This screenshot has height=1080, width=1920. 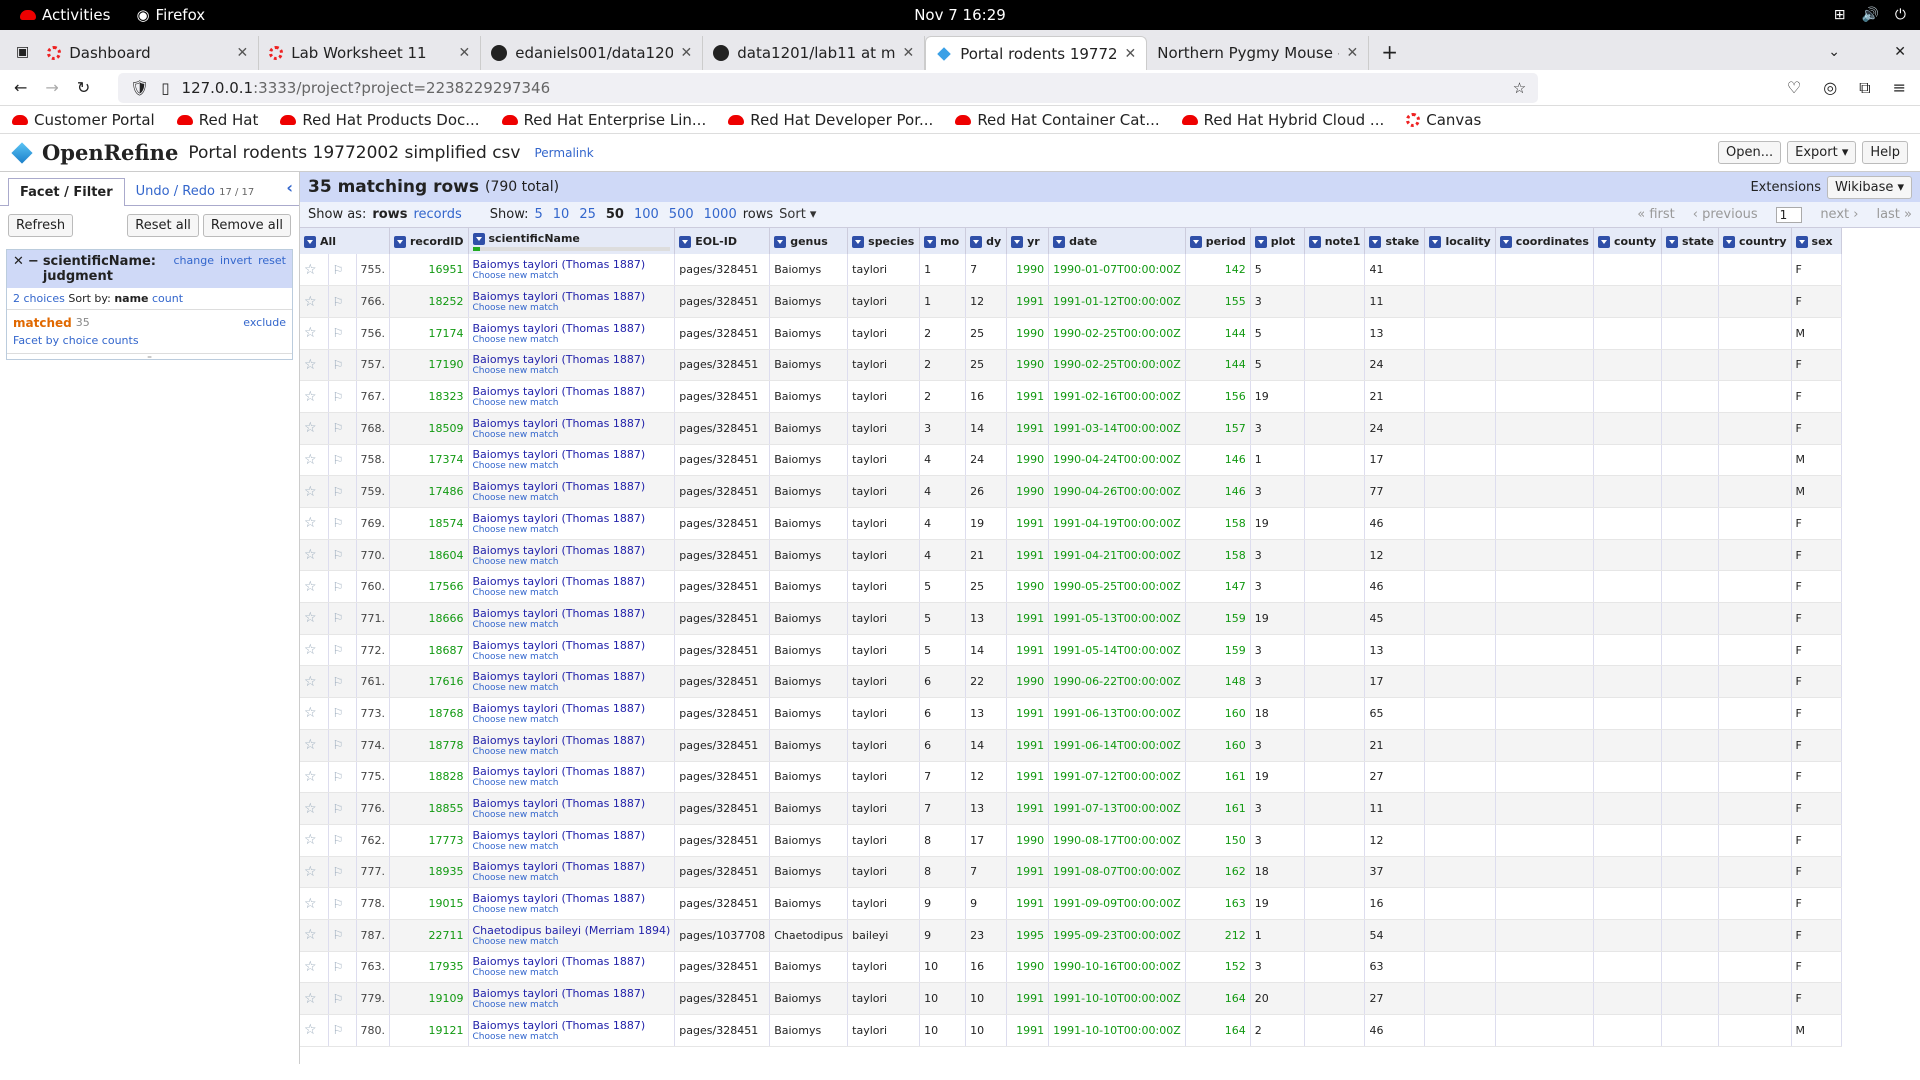 What do you see at coordinates (65, 15) in the screenshot?
I see `activities-button: Activities` at bounding box center [65, 15].